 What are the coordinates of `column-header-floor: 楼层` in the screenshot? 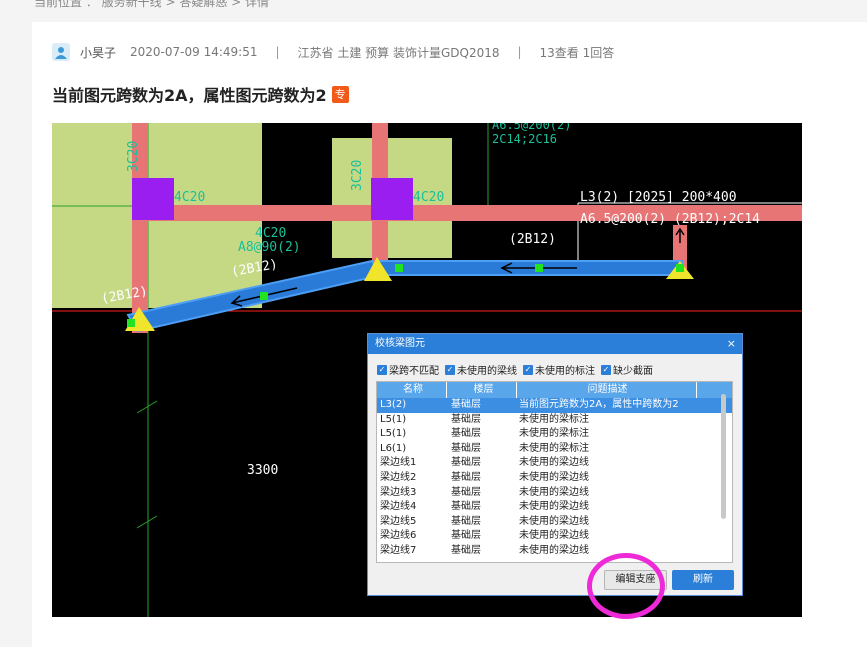 It's located at (482, 390).